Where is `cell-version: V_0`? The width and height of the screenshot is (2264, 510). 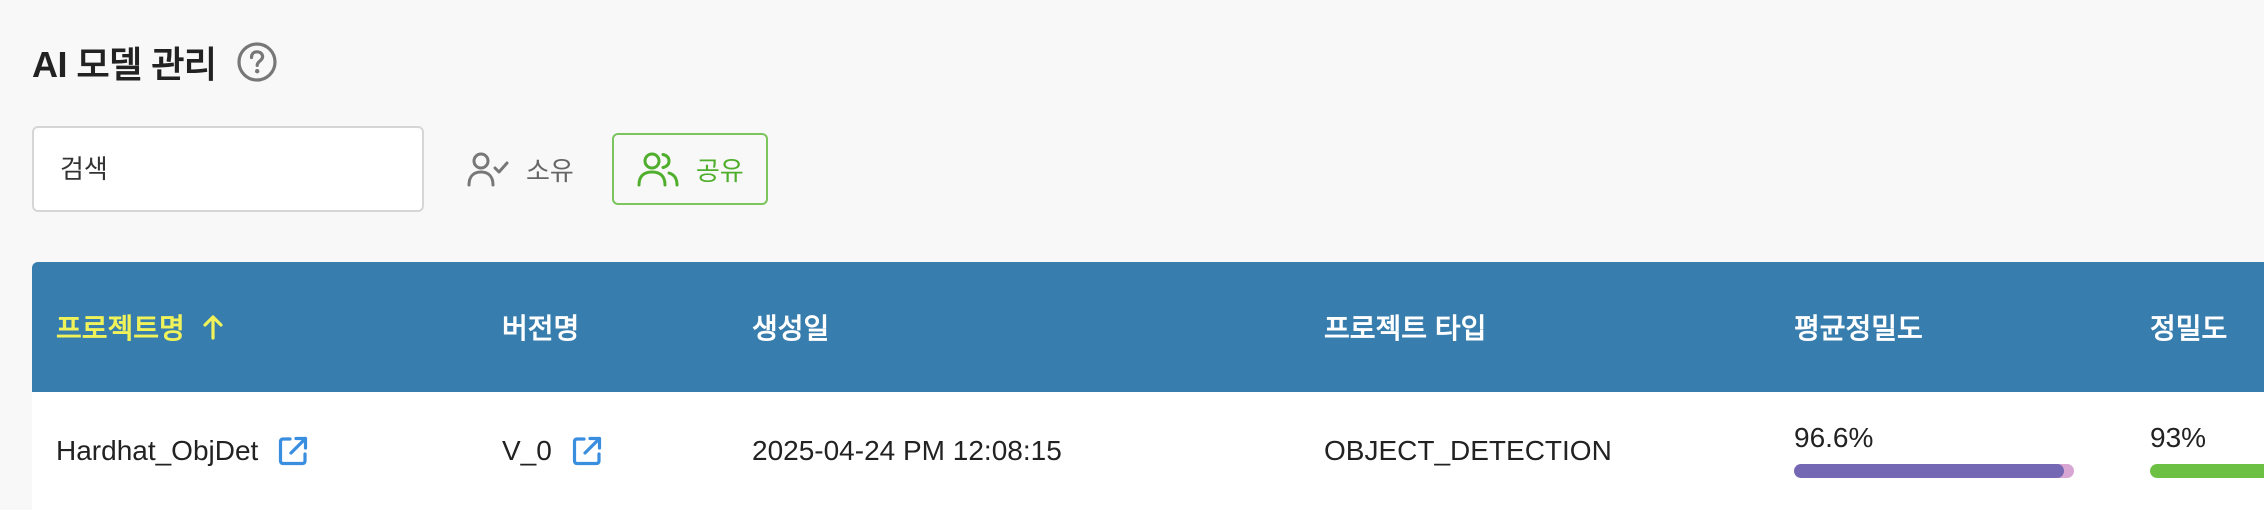 cell-version: V_0 is located at coordinates (553, 451).